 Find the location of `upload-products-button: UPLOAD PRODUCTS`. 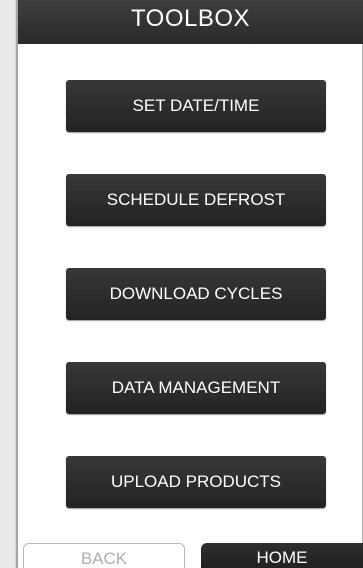

upload-products-button: UPLOAD PRODUCTS is located at coordinates (196, 482).